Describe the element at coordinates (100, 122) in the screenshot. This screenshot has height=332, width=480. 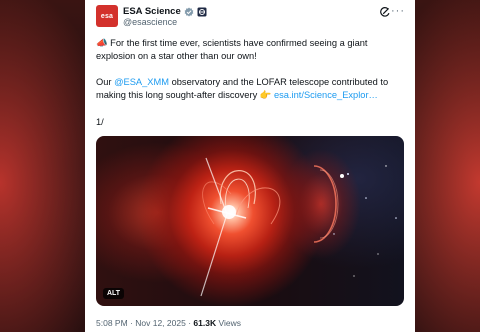
I see `thread-marker: 1/` at that location.